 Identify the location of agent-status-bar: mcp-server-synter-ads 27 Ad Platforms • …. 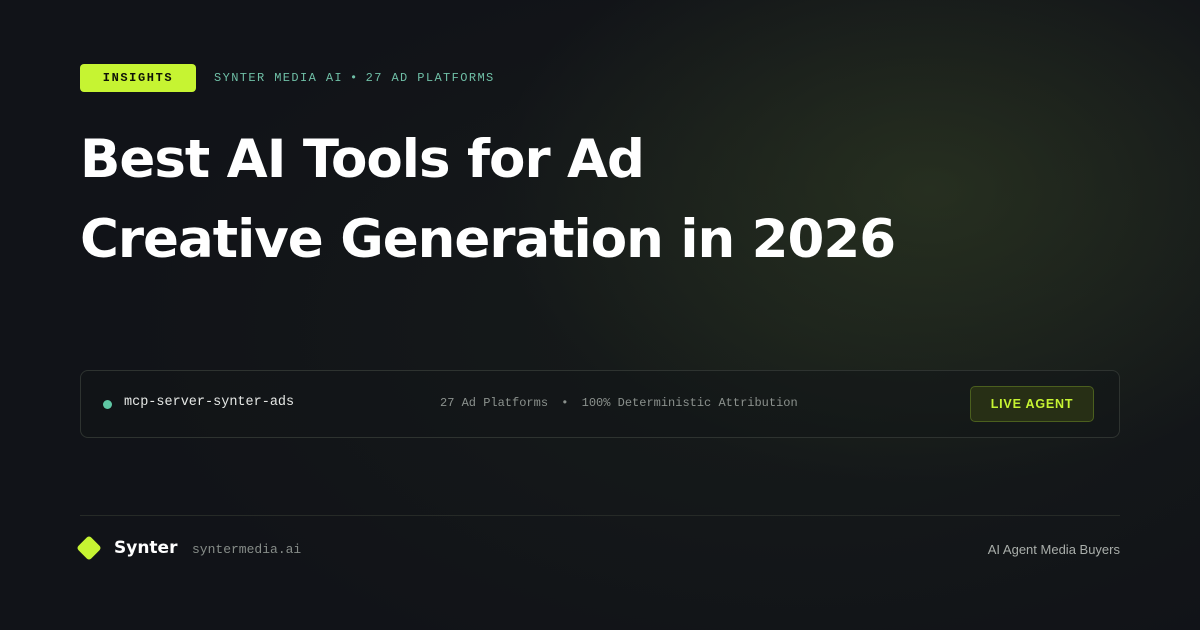
(600, 404).